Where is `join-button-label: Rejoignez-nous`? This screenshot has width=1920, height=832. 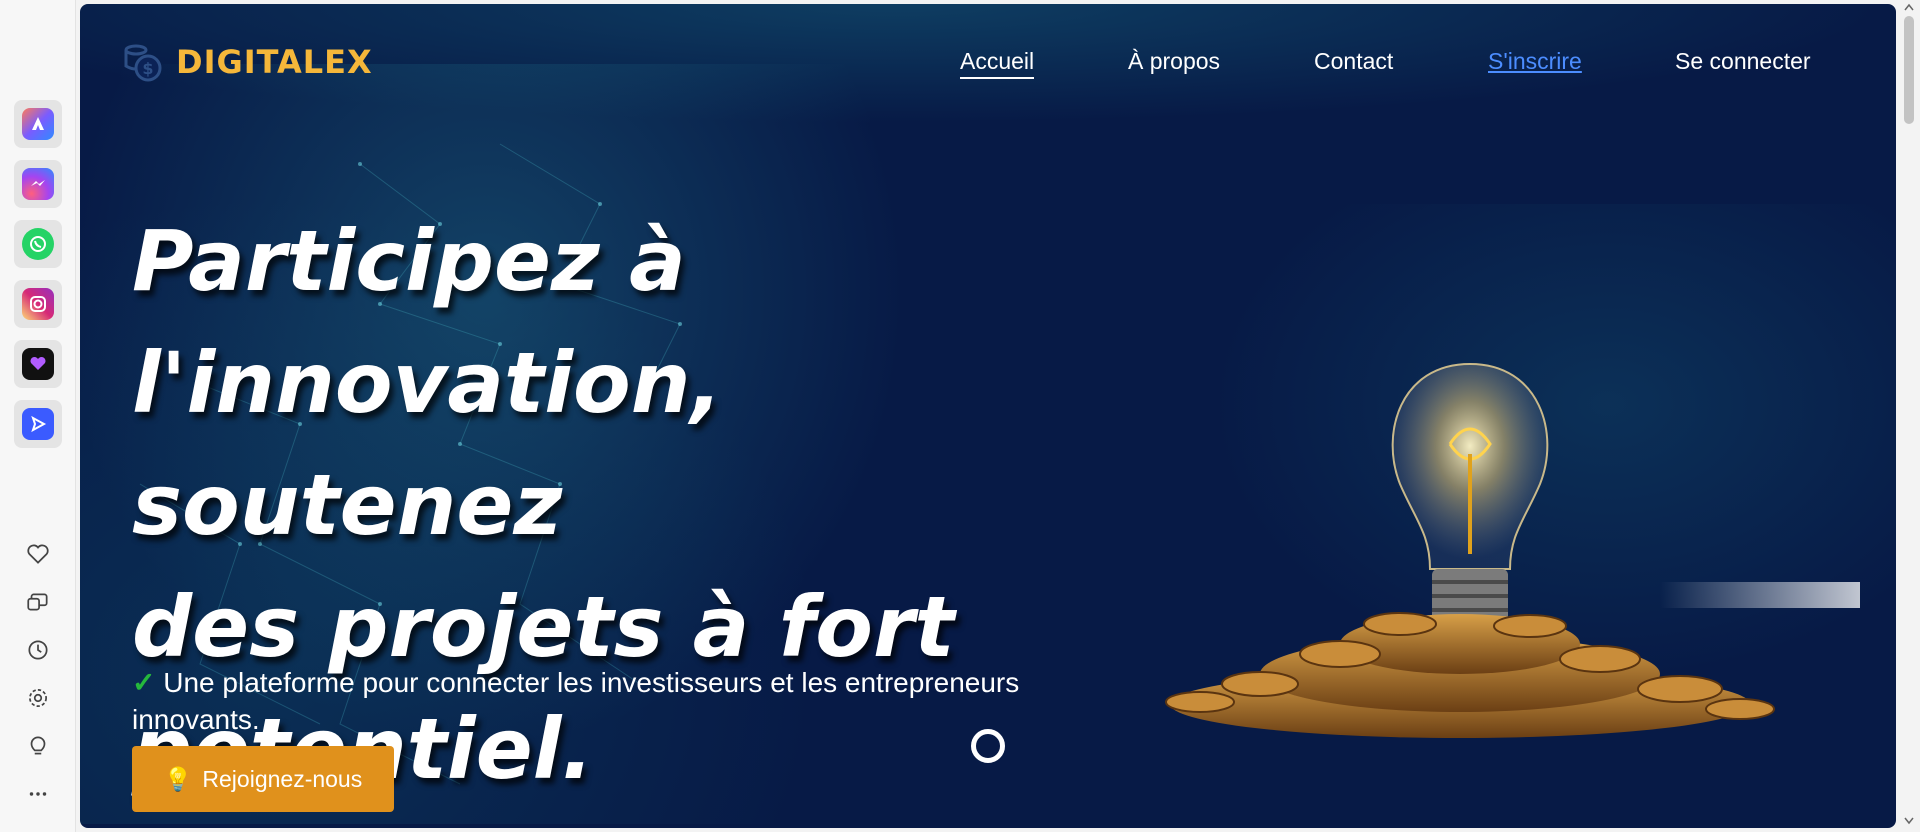 join-button-label: Rejoignez-nous is located at coordinates (282, 778).